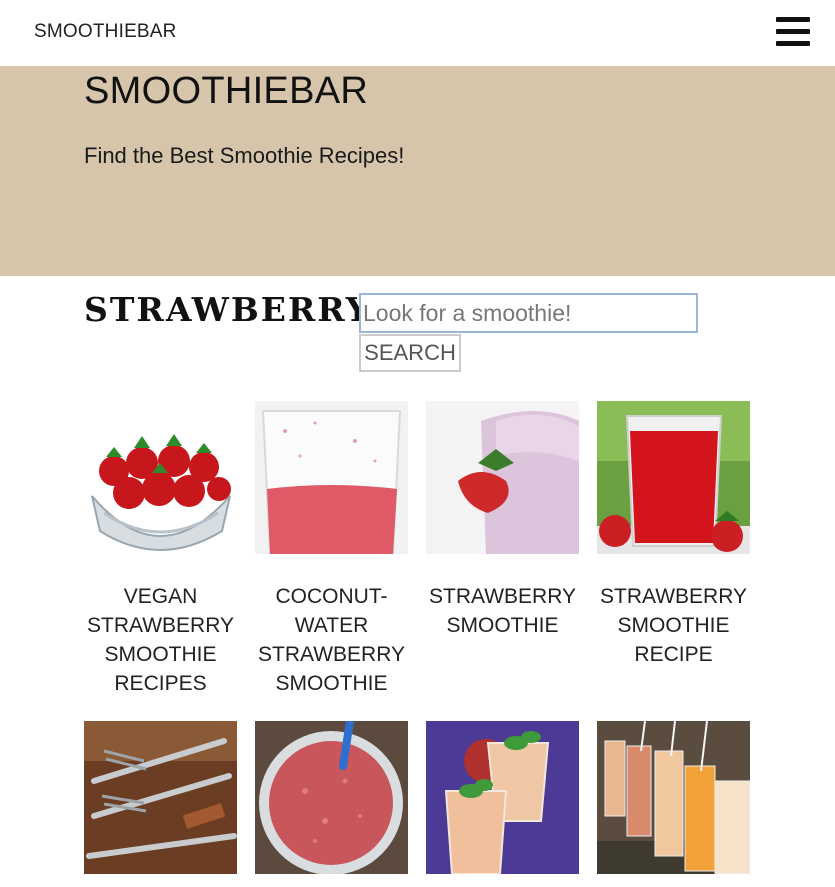 Image resolution: width=835 pixels, height=887 pixels. I want to click on red-smoothie-image, so click(673, 477).